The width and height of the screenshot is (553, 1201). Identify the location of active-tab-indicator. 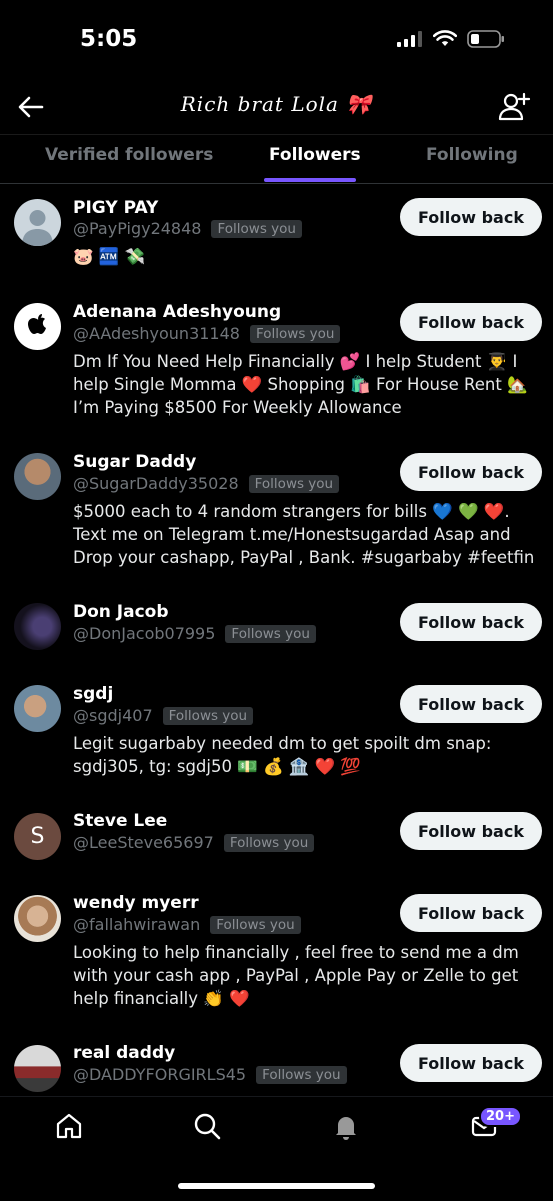
(310, 180).